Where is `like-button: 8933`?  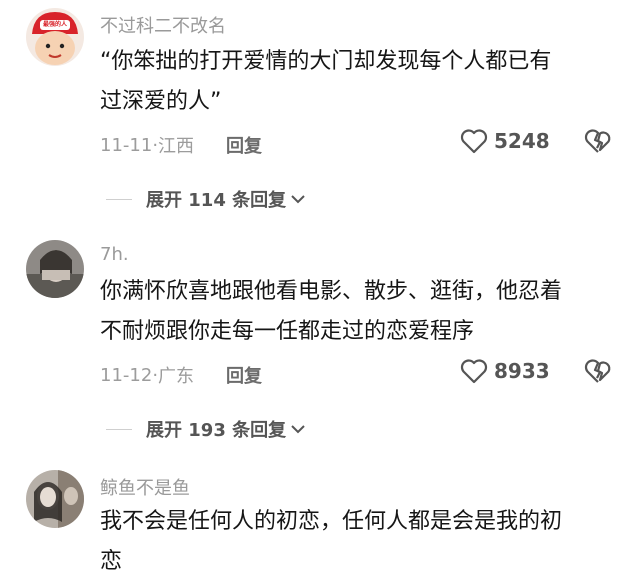
like-button: 8933 is located at coordinates (505, 371).